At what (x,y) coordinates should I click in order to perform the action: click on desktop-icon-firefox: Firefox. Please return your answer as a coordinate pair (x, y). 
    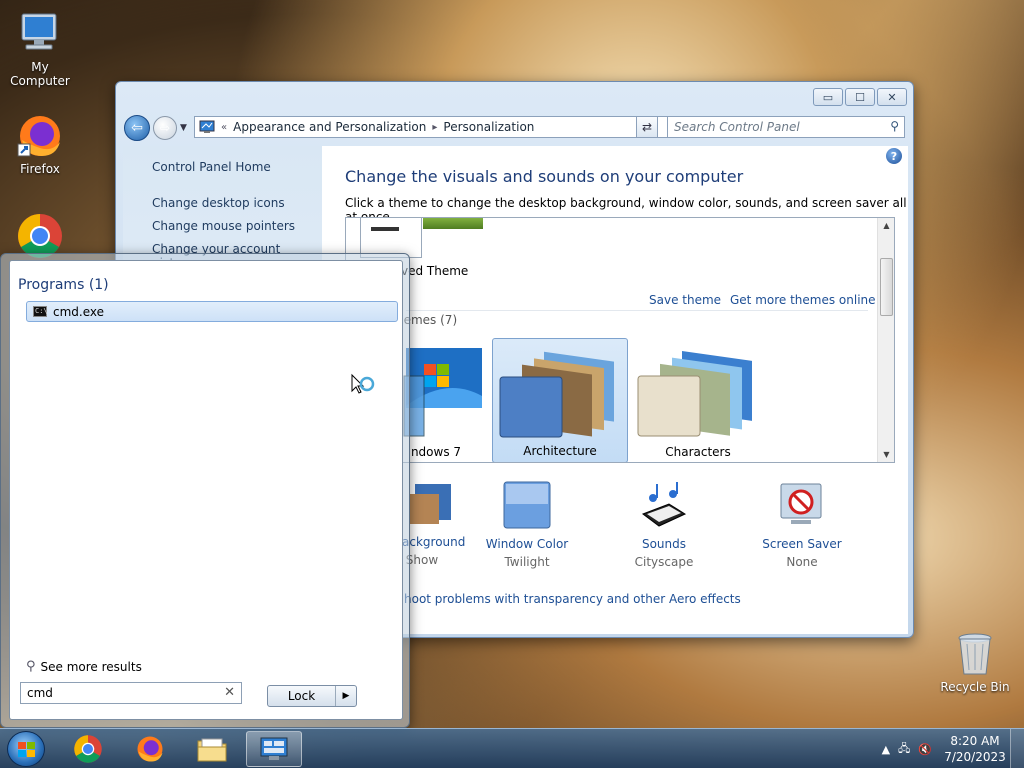
    Looking at the image, I should click on (40, 144).